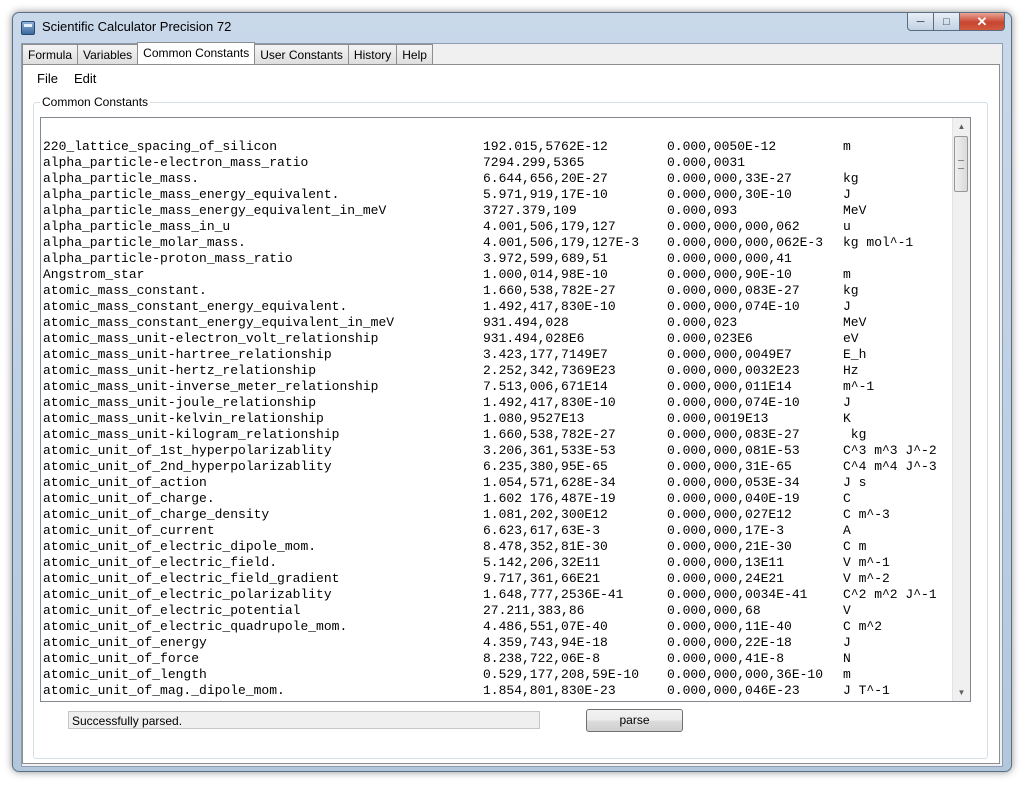 Image resolution: width=1032 pixels, height=792 pixels. What do you see at coordinates (125, 674) in the screenshot?
I see `constant-name: atomic_unit_of_length` at bounding box center [125, 674].